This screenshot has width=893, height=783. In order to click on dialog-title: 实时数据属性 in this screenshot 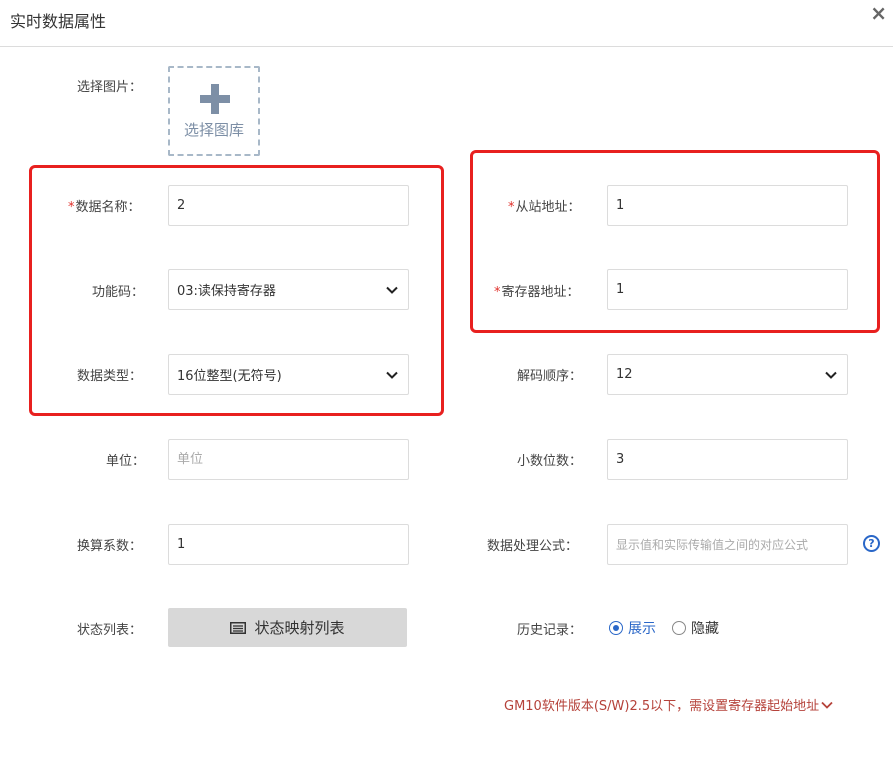, I will do `click(58, 21)`.